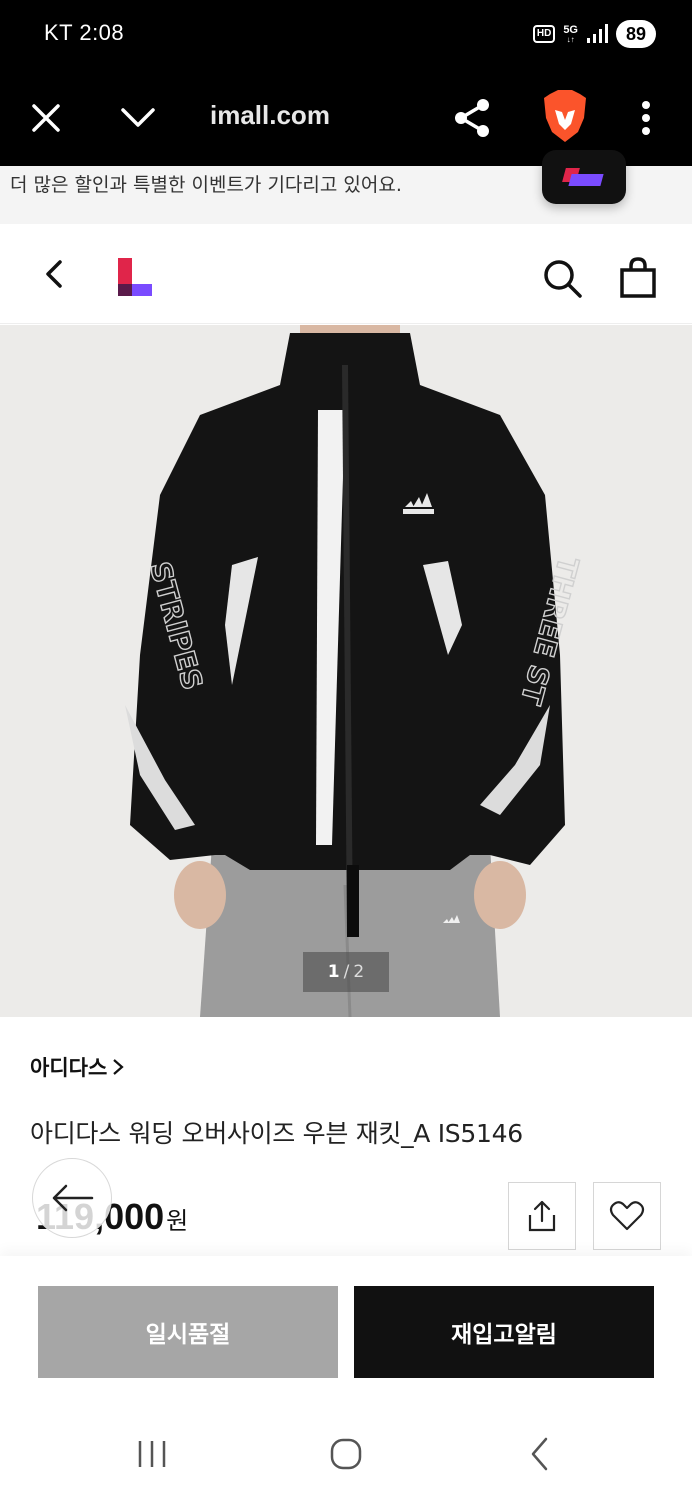  What do you see at coordinates (69, 1068) in the screenshot?
I see `brand-name: 아디다스` at bounding box center [69, 1068].